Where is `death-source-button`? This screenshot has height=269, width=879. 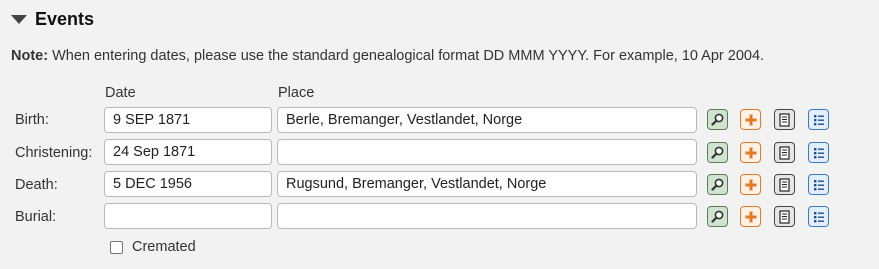
death-source-button is located at coordinates (784, 184).